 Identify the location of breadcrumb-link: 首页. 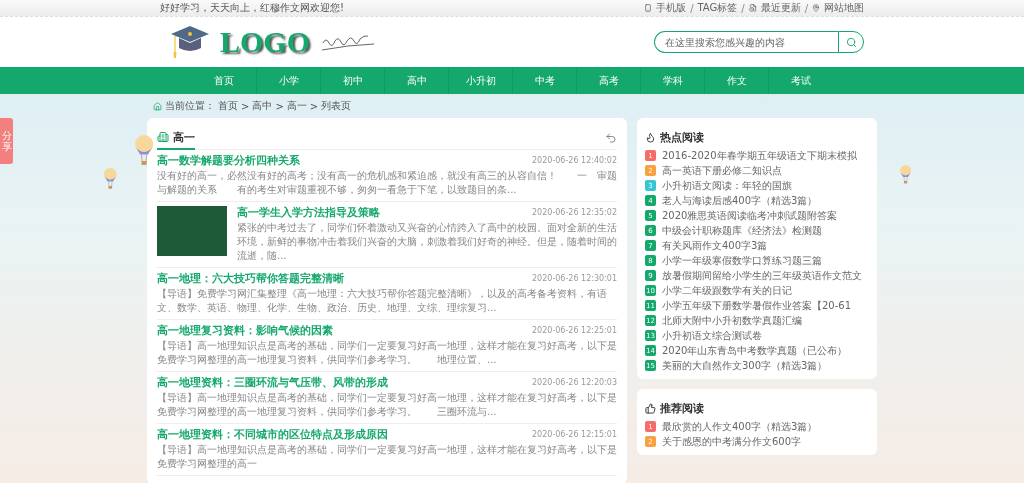
(228, 106).